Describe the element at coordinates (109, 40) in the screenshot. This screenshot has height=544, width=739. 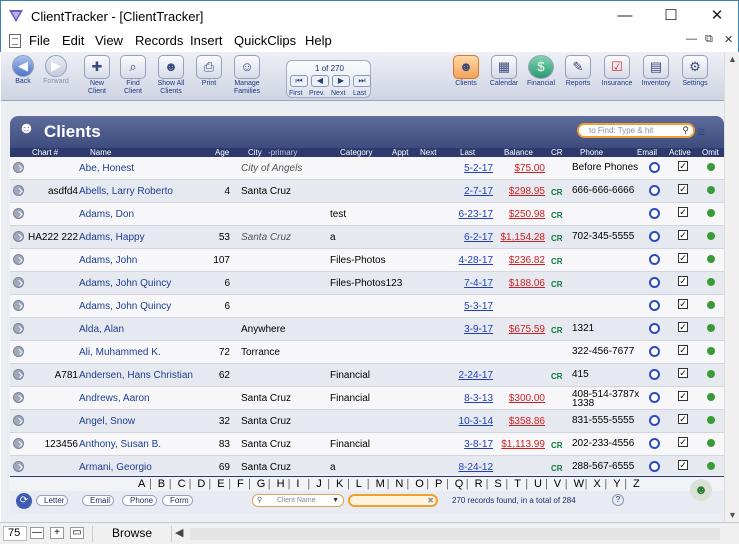
I see `menu-view: View` at that location.